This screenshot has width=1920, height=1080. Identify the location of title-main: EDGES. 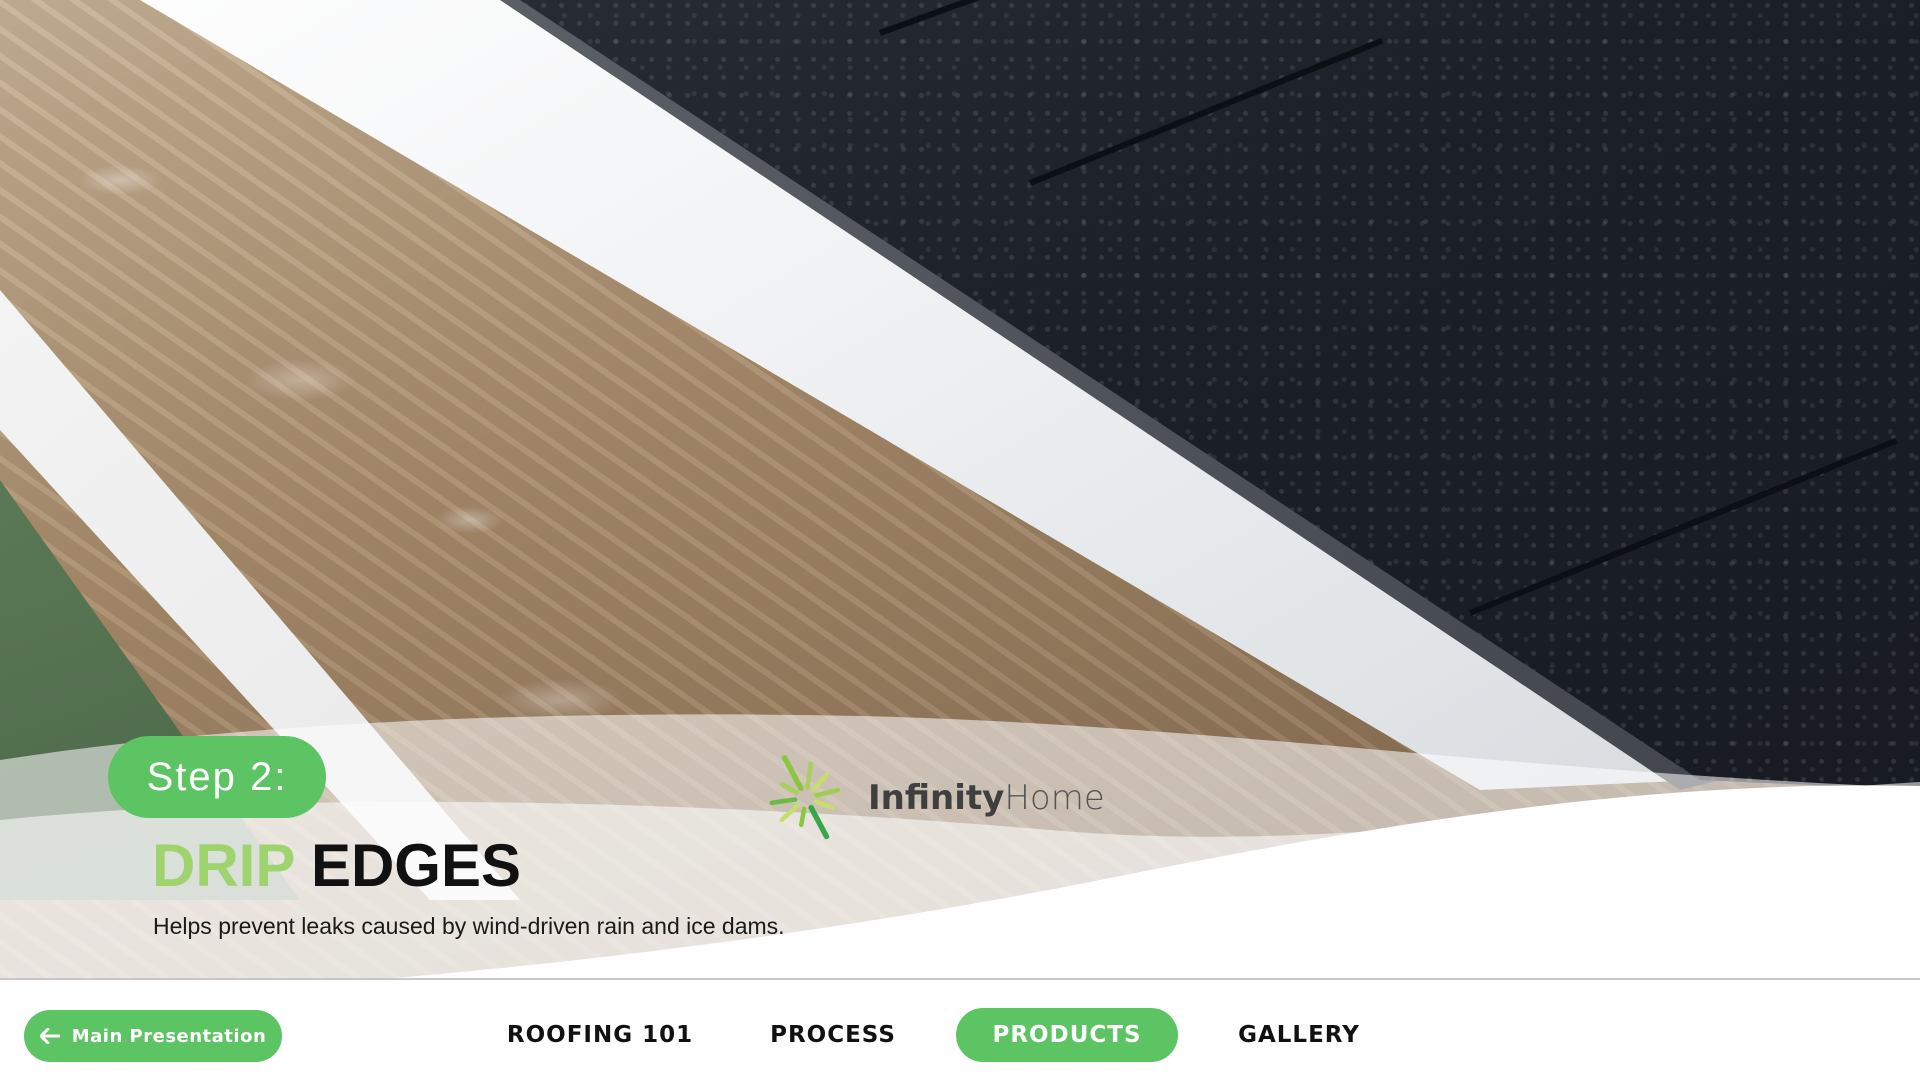
(415, 865).